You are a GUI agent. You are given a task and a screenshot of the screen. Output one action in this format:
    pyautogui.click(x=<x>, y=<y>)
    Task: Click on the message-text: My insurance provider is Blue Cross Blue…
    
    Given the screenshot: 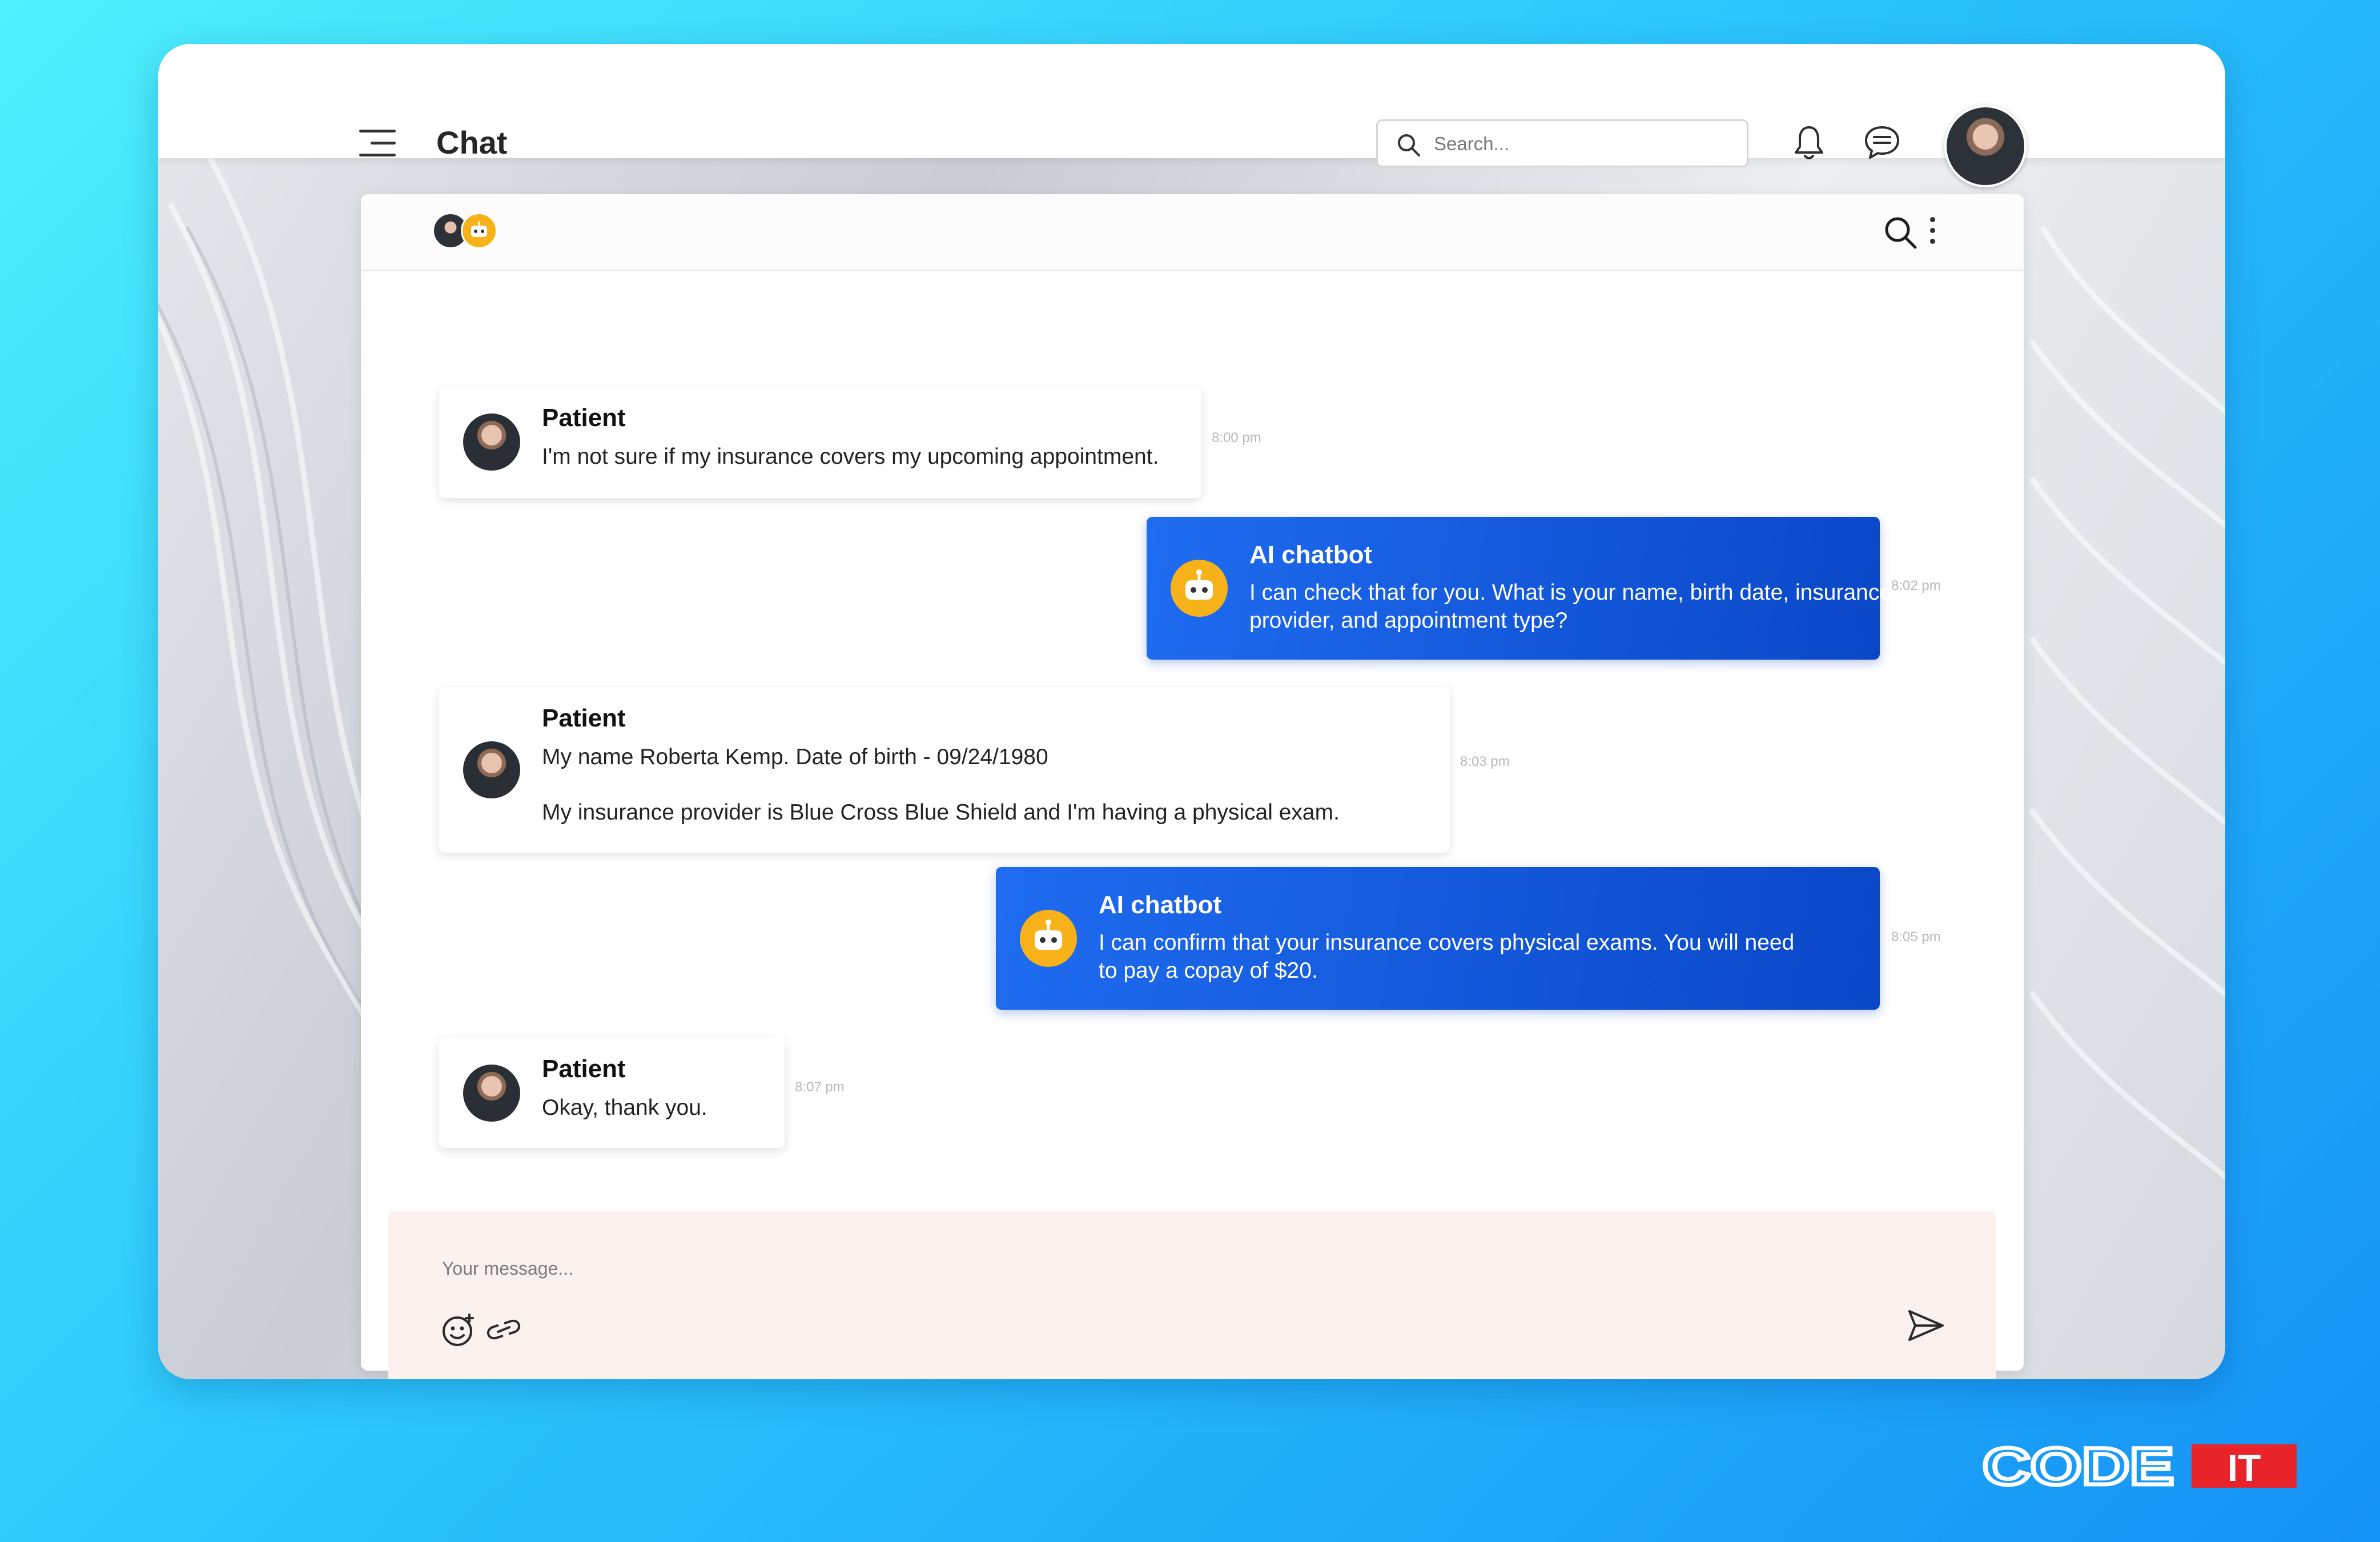 What is the action you would take?
    pyautogui.click(x=941, y=812)
    